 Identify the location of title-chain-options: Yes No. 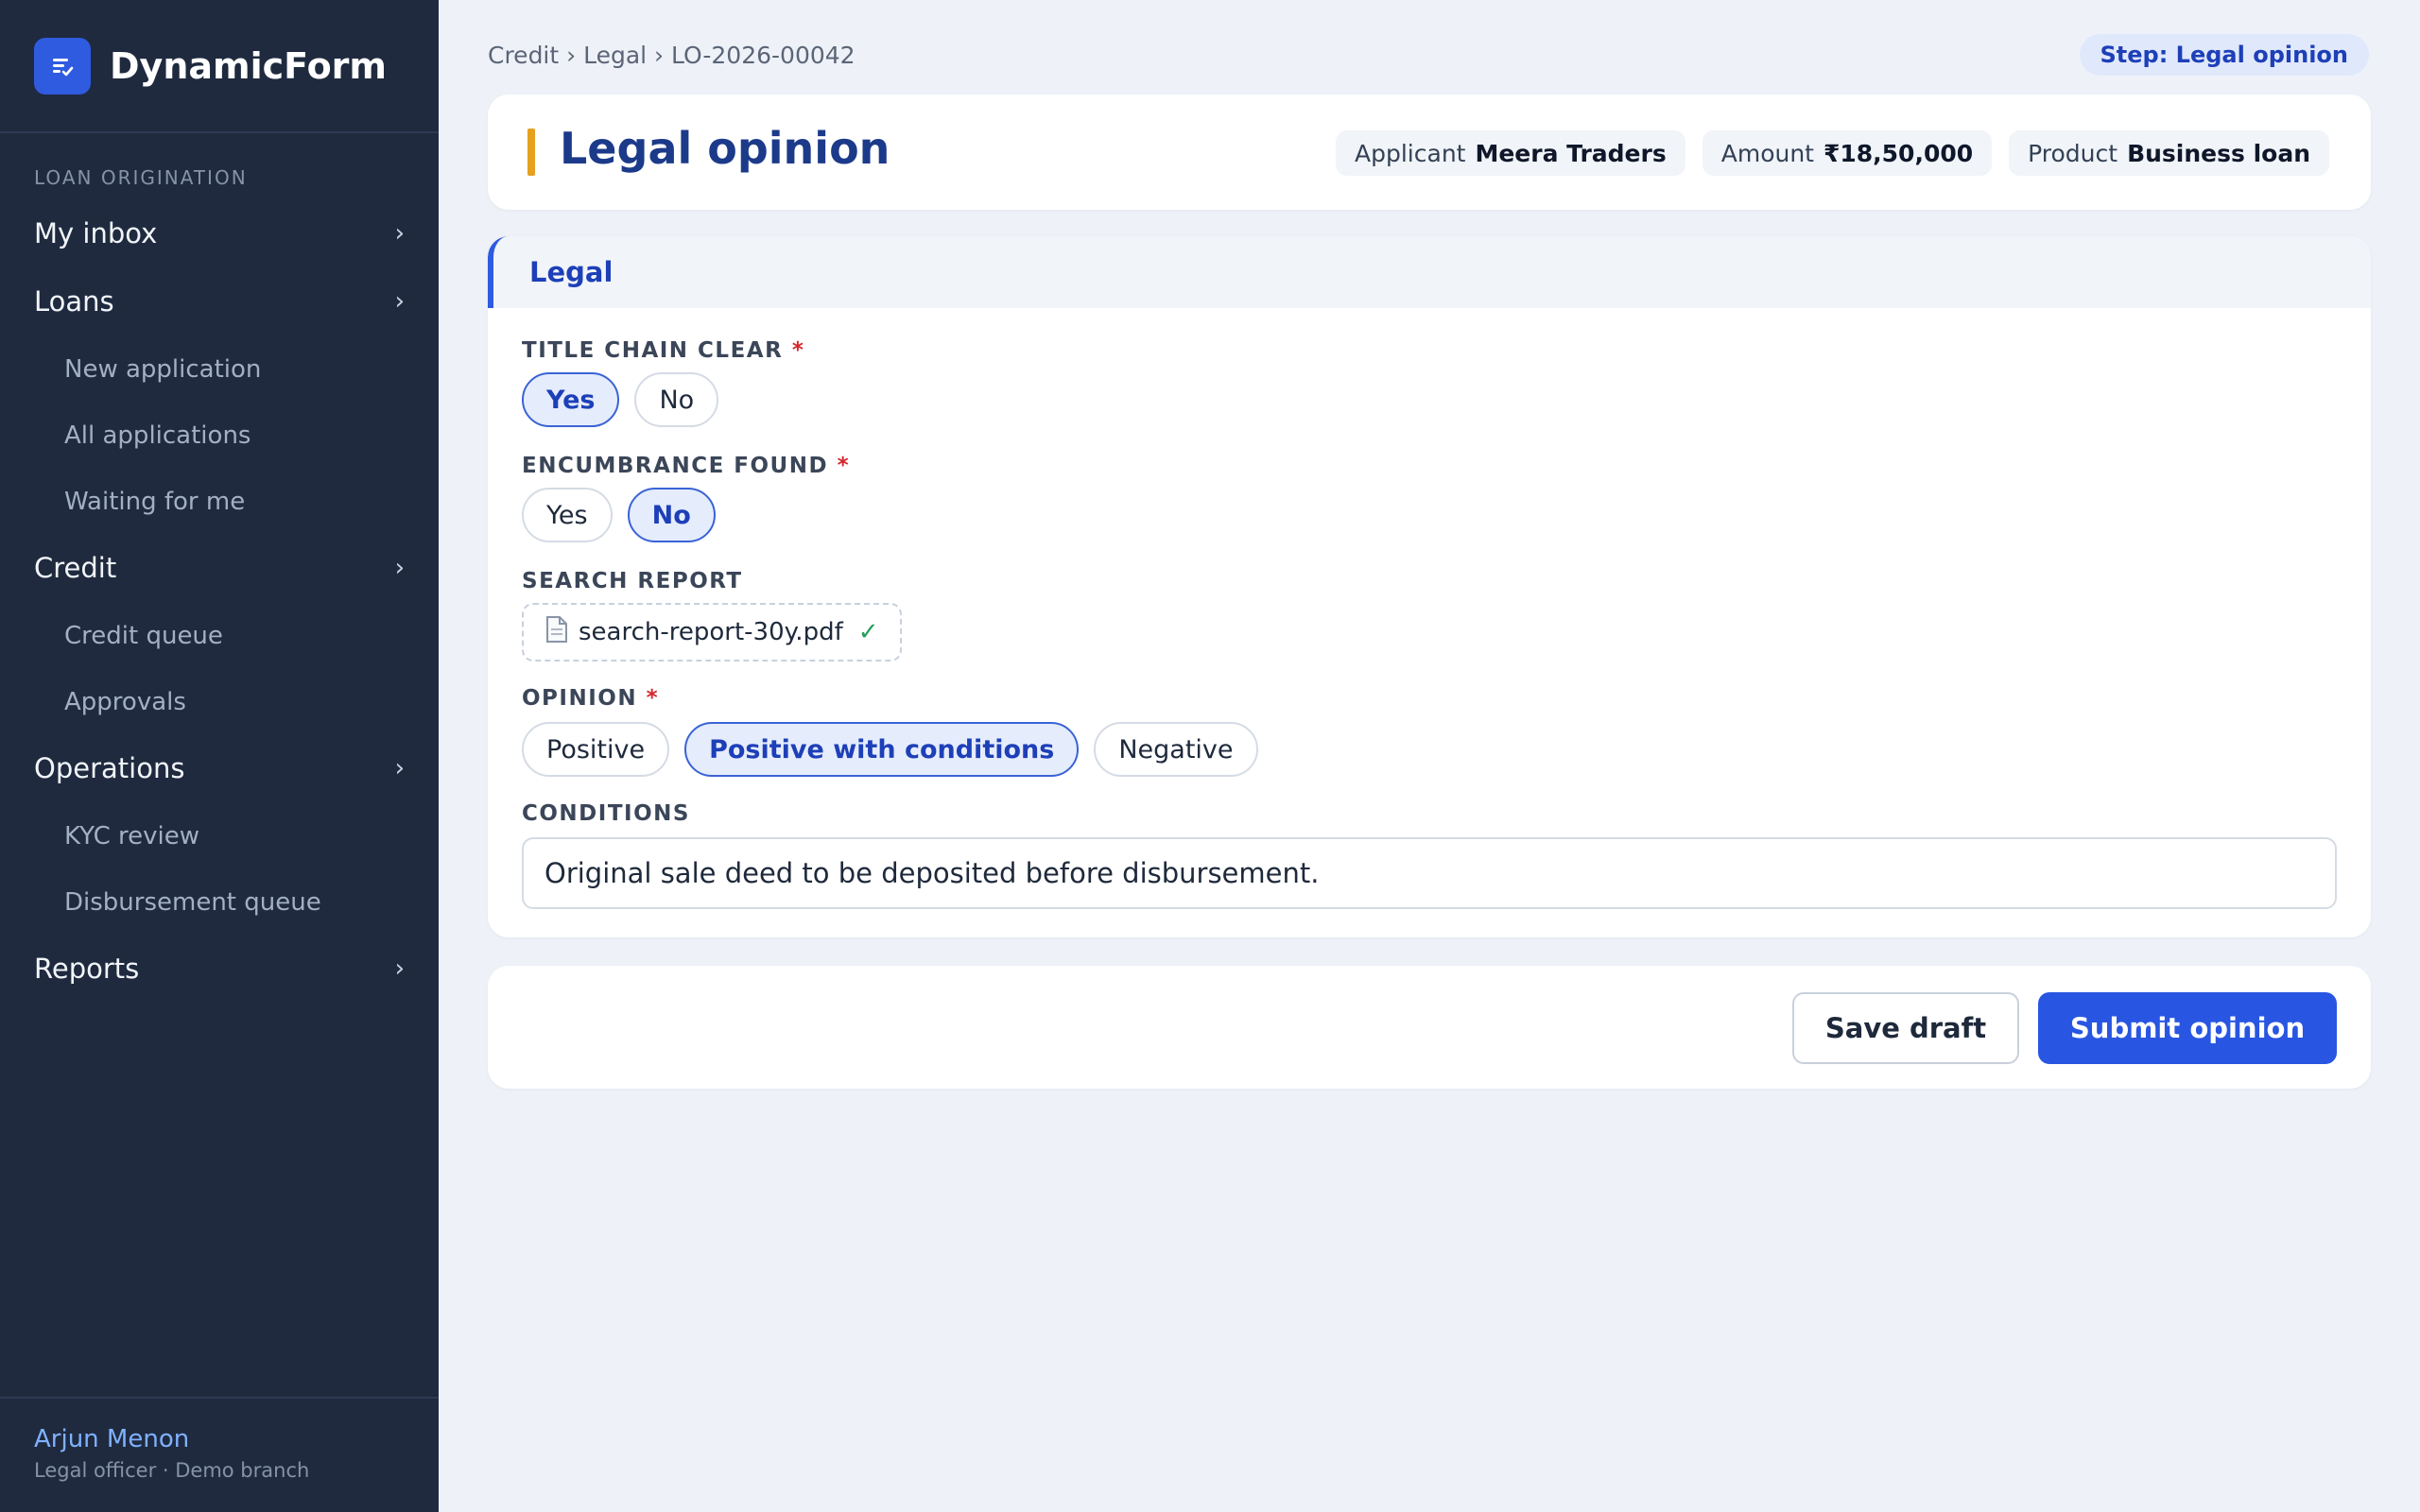
(621, 399).